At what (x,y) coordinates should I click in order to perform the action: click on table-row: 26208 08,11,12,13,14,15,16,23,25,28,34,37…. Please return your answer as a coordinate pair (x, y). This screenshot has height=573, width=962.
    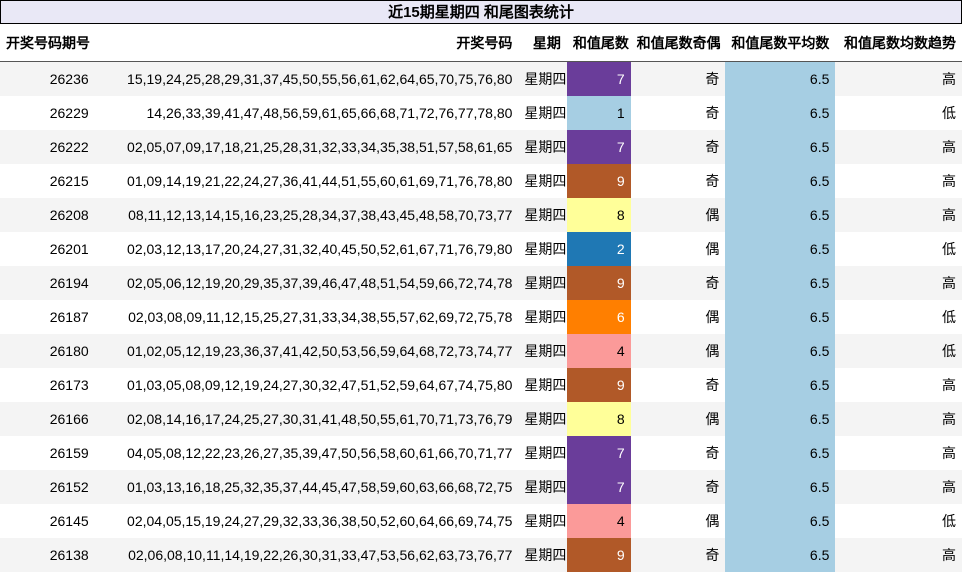
    Looking at the image, I should click on (481, 215).